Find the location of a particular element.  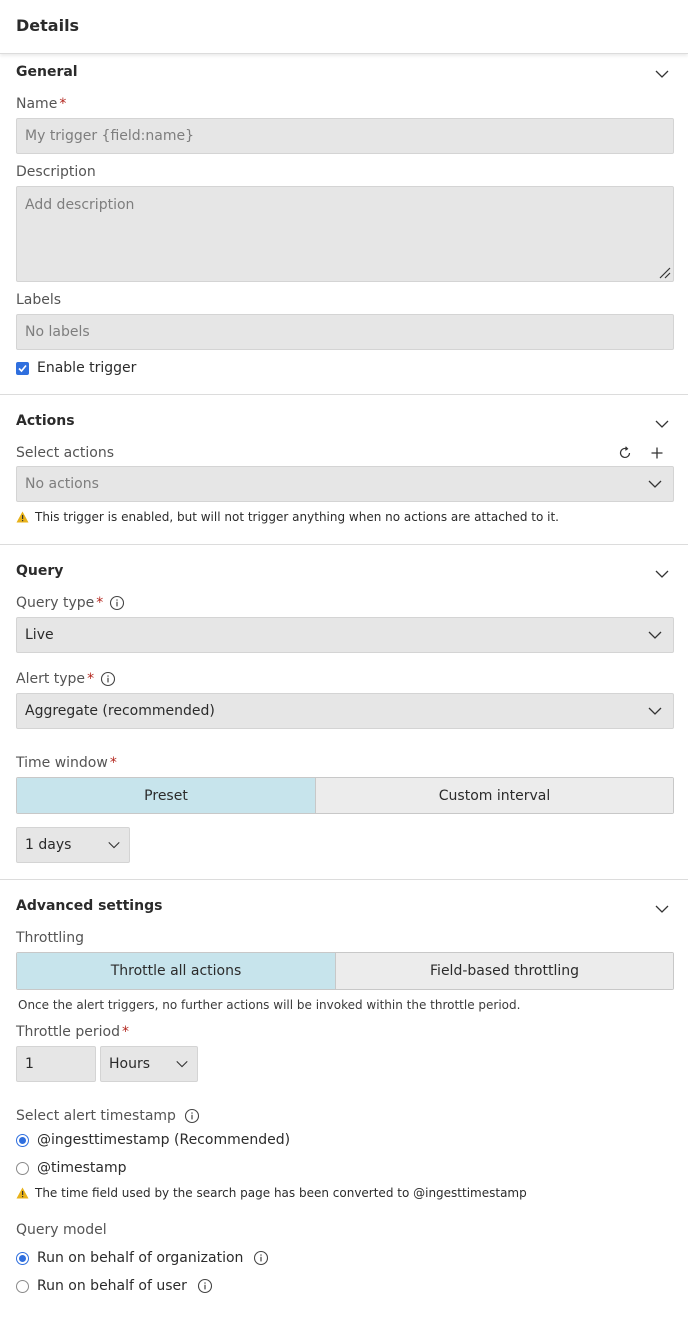

add-icon is located at coordinates (657, 453).